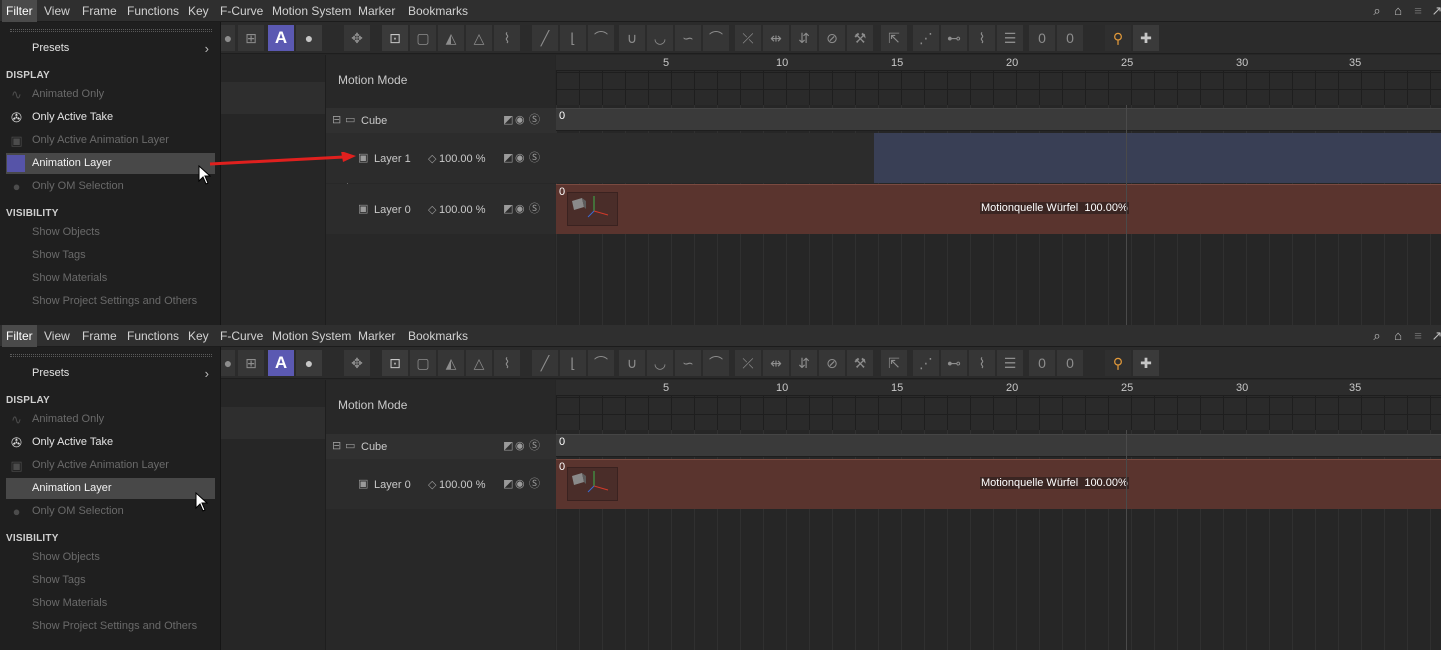  I want to click on tree-row-layer1: ▣ Layer 1 ◇ 100.00 % ◩ ◉ Ⓢ, so click(441, 158).